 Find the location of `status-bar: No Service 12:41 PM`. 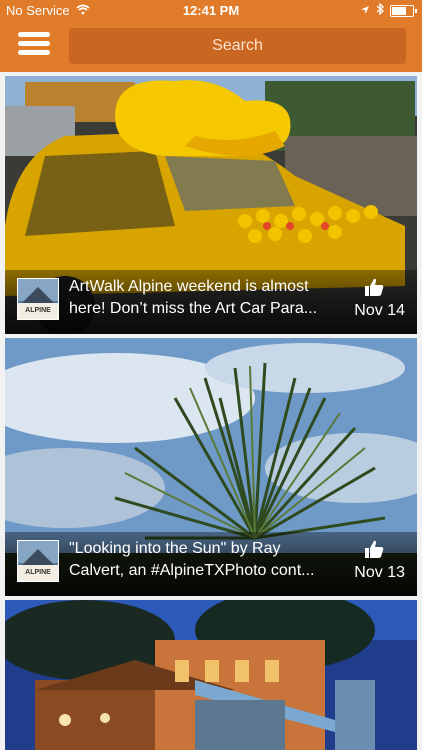

status-bar: No Service 12:41 PM is located at coordinates (211, 11).